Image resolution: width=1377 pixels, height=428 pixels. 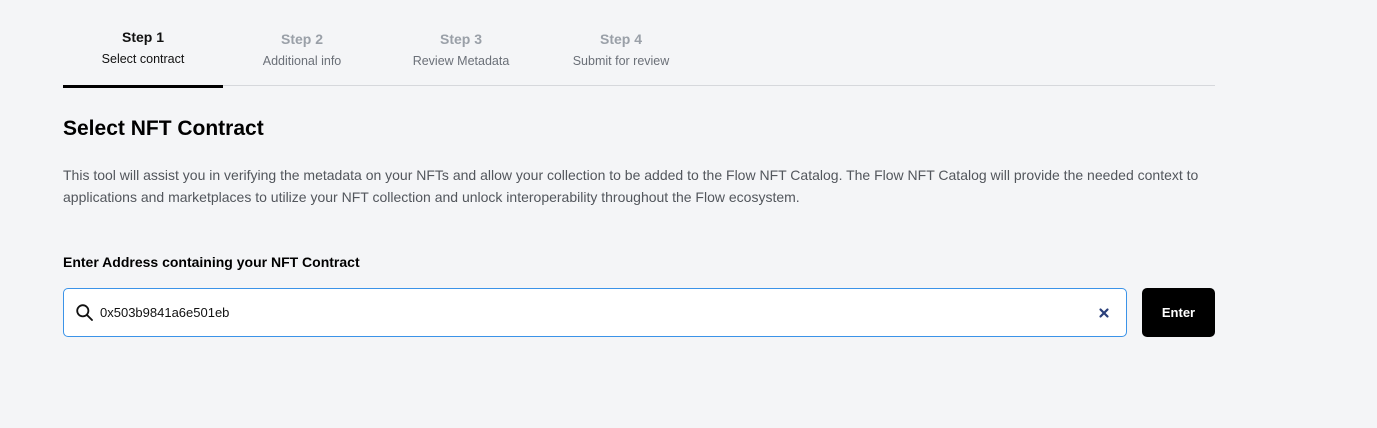 What do you see at coordinates (163, 128) in the screenshot?
I see `page-title: Select NFT Contract` at bounding box center [163, 128].